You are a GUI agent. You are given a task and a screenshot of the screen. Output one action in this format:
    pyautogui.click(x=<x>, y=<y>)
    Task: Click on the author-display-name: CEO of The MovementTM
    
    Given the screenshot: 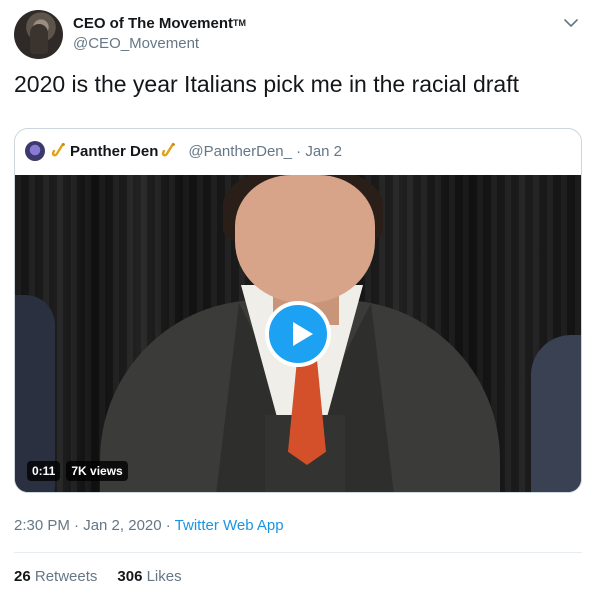 What is the action you would take?
    pyautogui.click(x=159, y=24)
    